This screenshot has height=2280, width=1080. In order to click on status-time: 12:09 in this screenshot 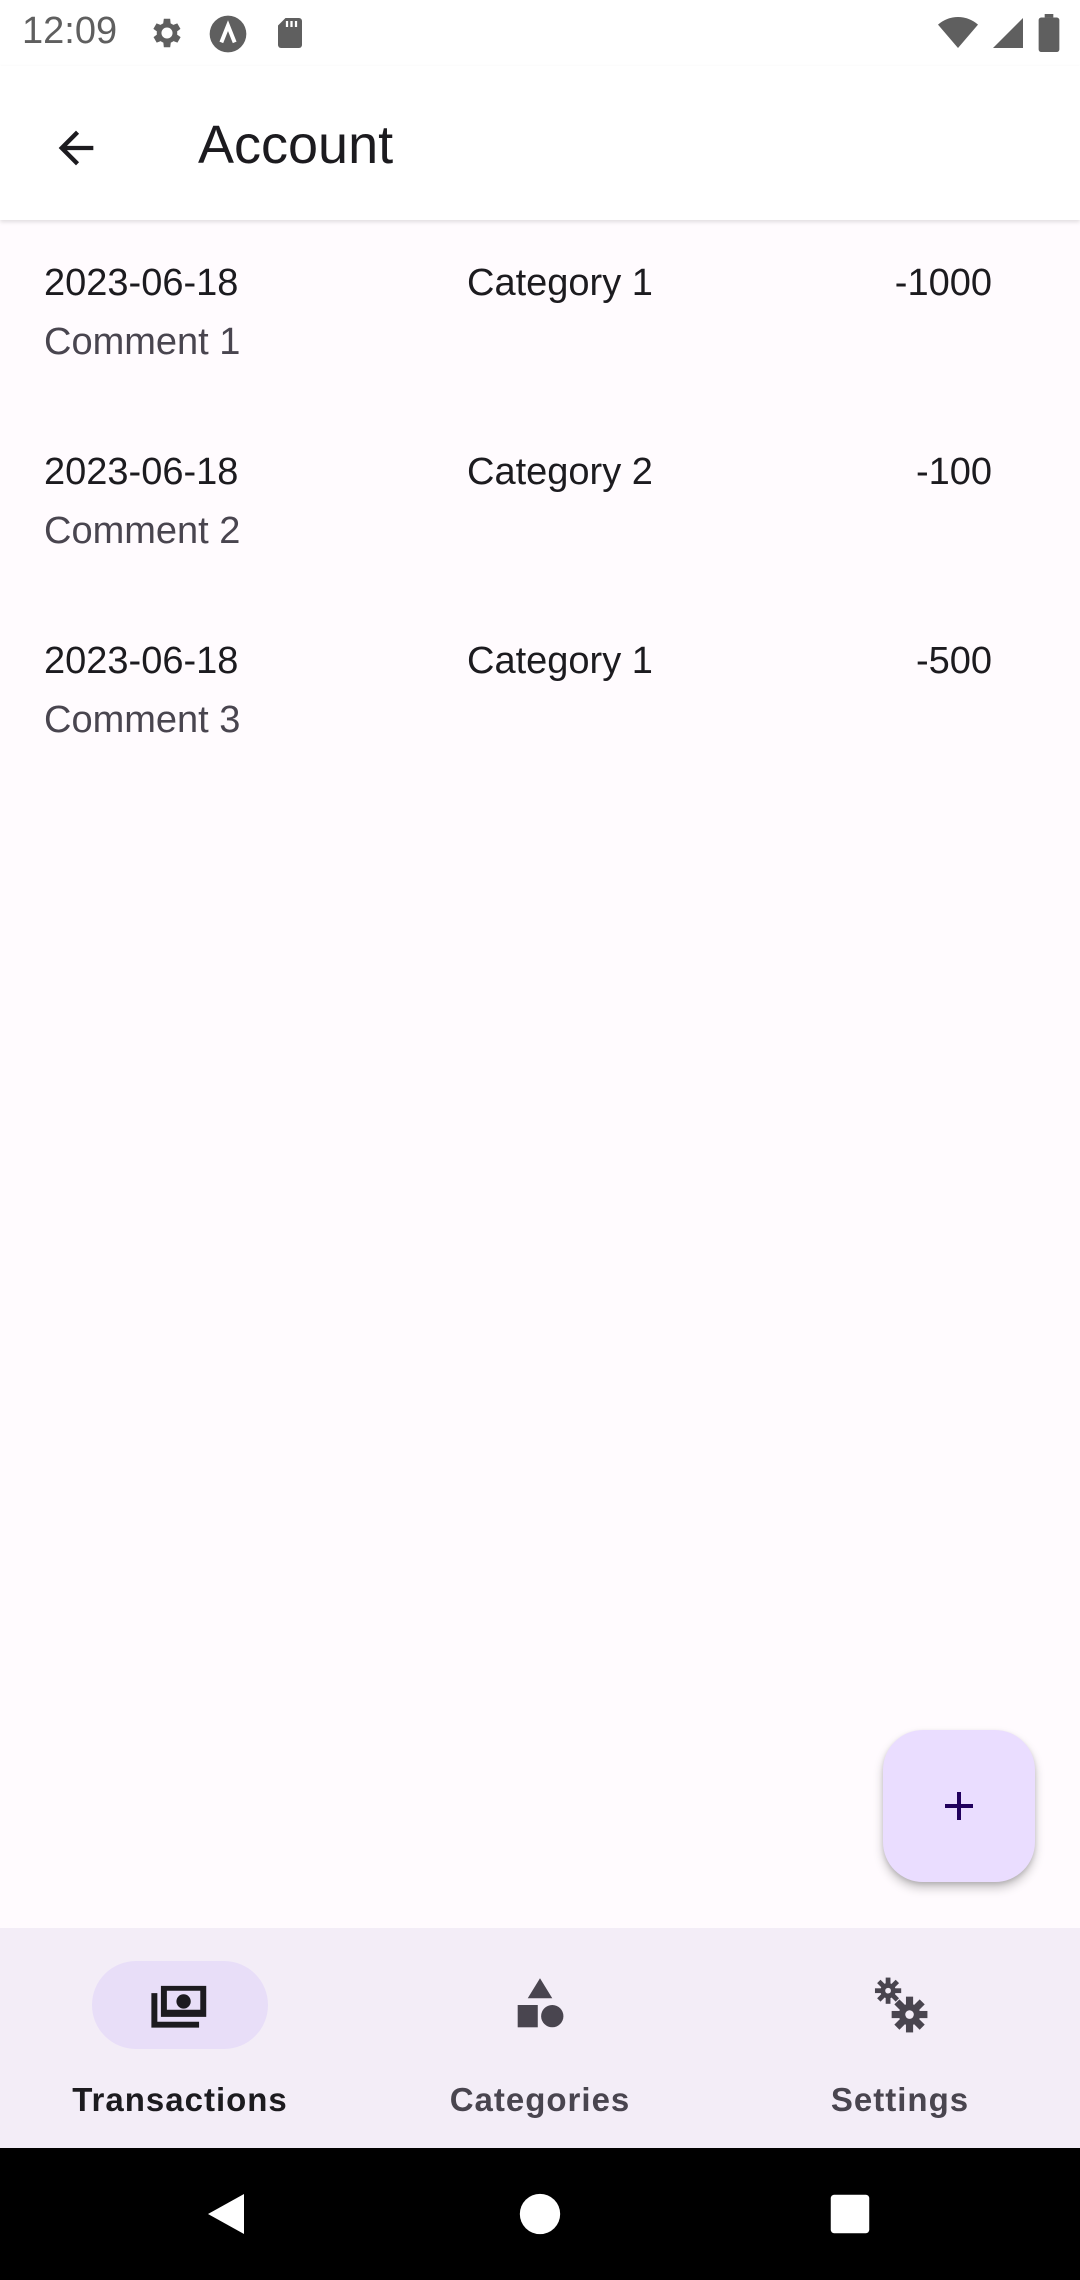, I will do `click(70, 31)`.